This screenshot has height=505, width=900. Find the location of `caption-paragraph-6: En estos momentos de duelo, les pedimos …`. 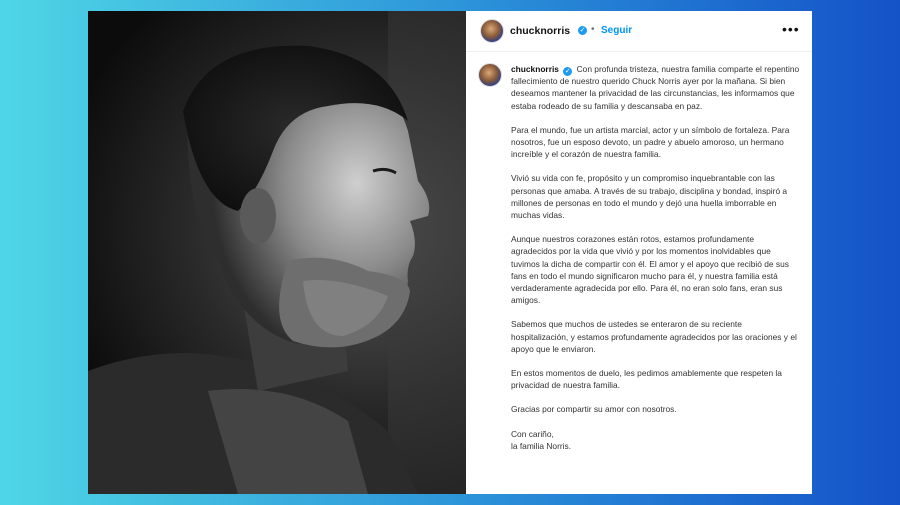

caption-paragraph-6: En estos momentos de duelo, les pedimos … is located at coordinates (646, 379).